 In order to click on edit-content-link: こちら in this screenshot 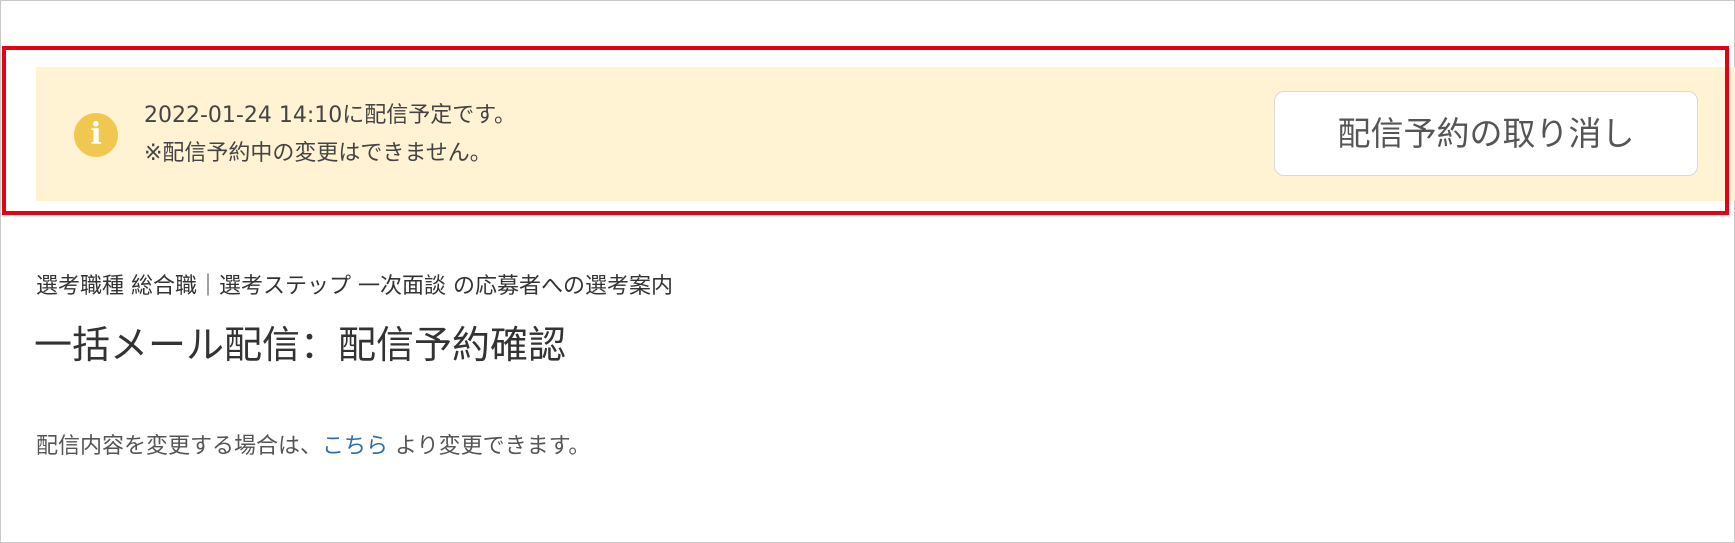, I will do `click(355, 446)`.